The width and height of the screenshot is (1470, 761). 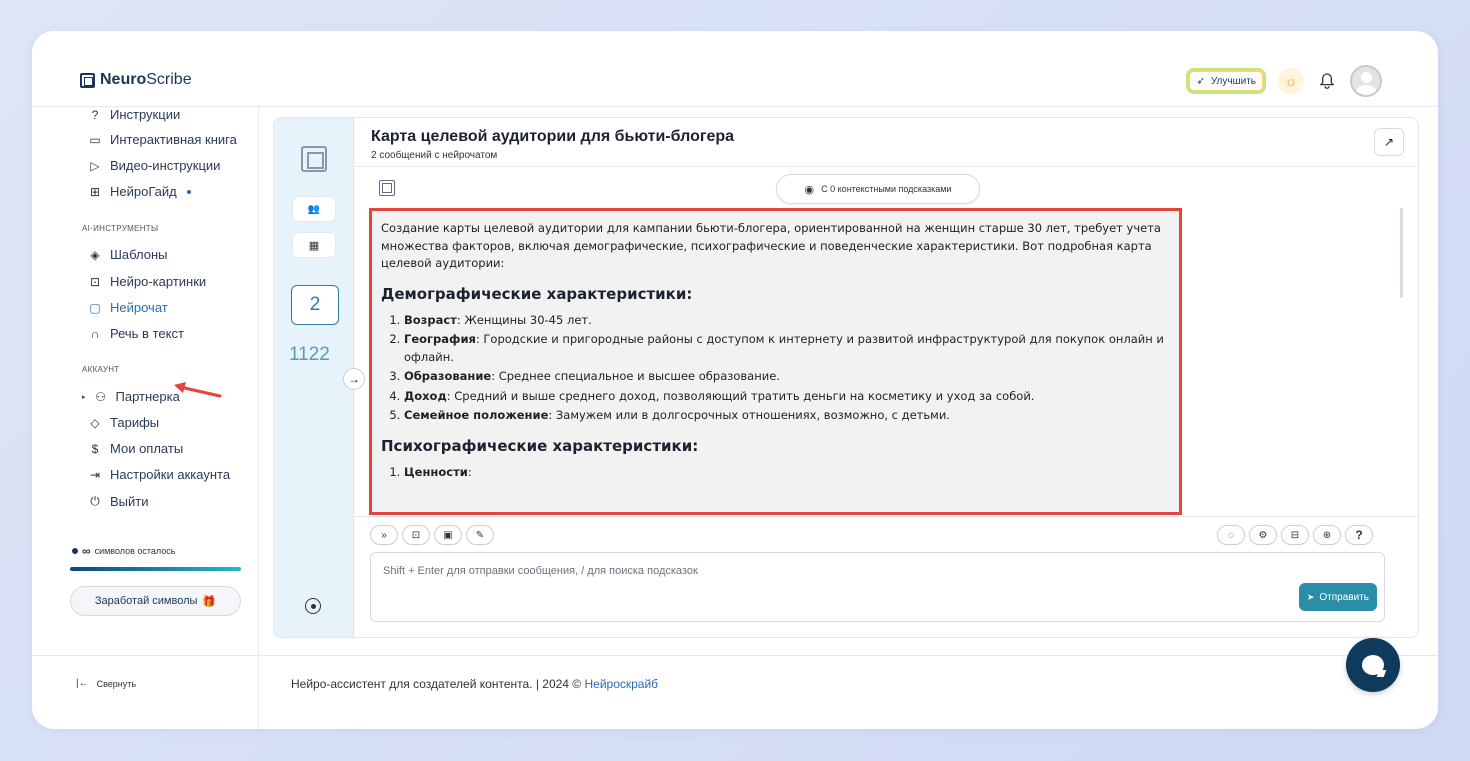 I want to click on save-button: ⊡, so click(x=416, y=535).